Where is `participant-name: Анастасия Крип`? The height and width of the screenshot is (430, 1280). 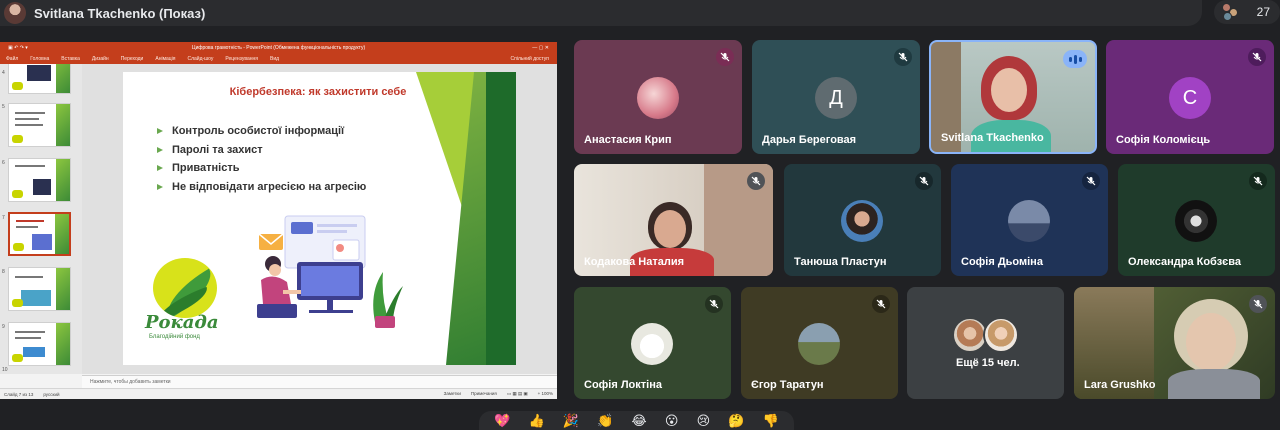
participant-name: Анастасия Крип is located at coordinates (628, 140).